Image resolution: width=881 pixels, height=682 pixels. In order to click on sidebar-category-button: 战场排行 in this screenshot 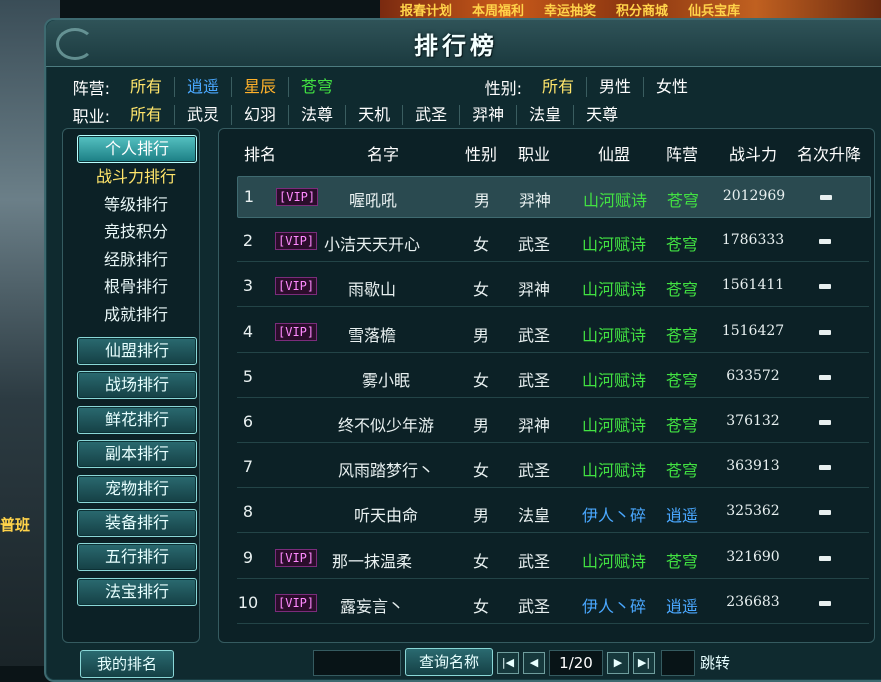, I will do `click(137, 385)`.